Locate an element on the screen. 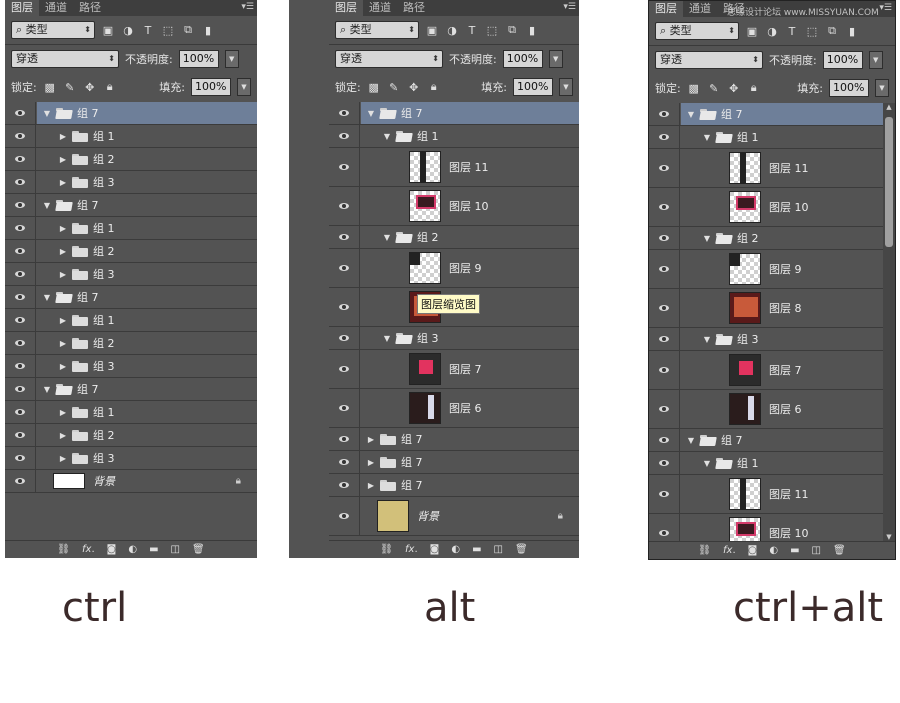 This screenshot has height=703, width=900. group-row: ▶ 组 3 is located at coordinates (131, 366).